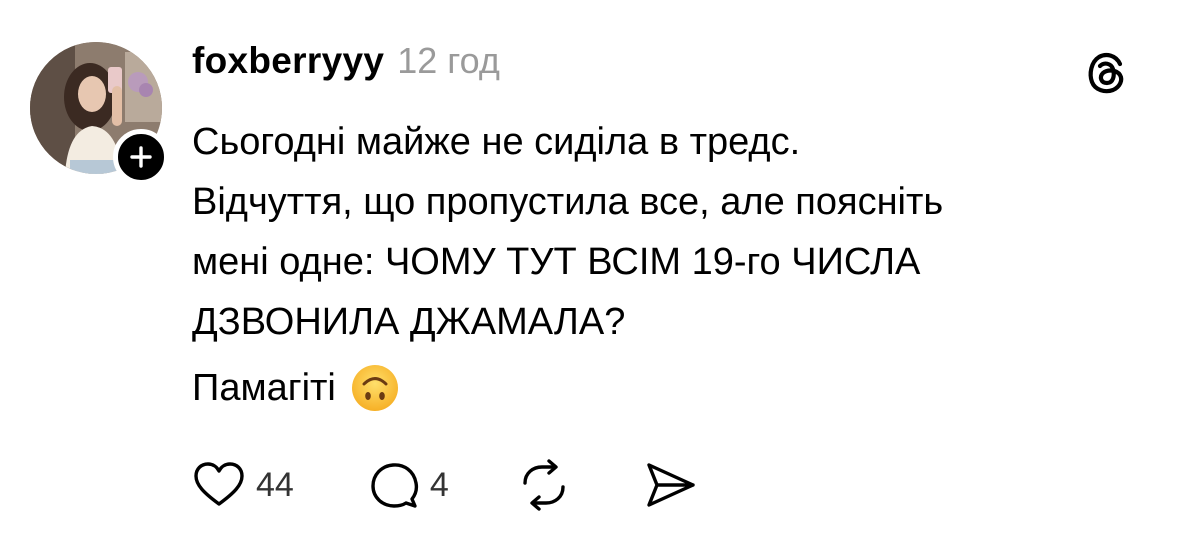  I want to click on reply-count: 4, so click(439, 484).